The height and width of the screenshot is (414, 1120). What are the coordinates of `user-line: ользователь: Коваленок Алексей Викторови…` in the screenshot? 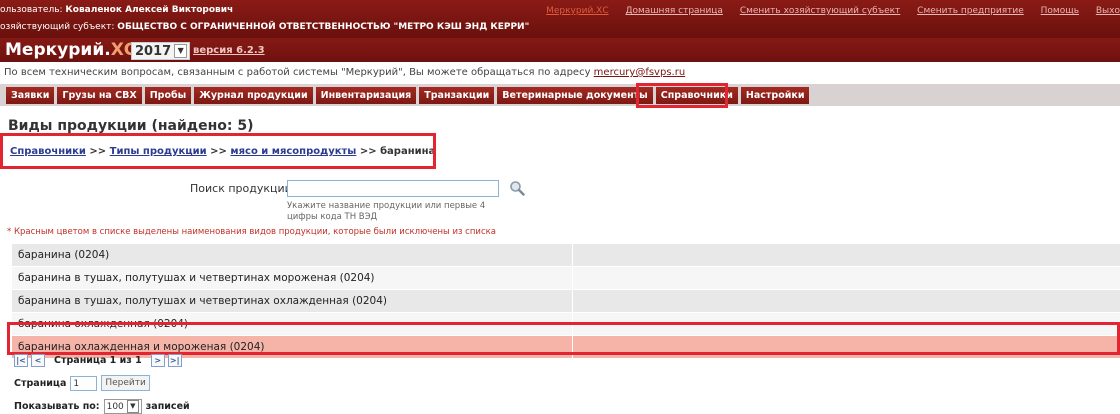 It's located at (116, 10).